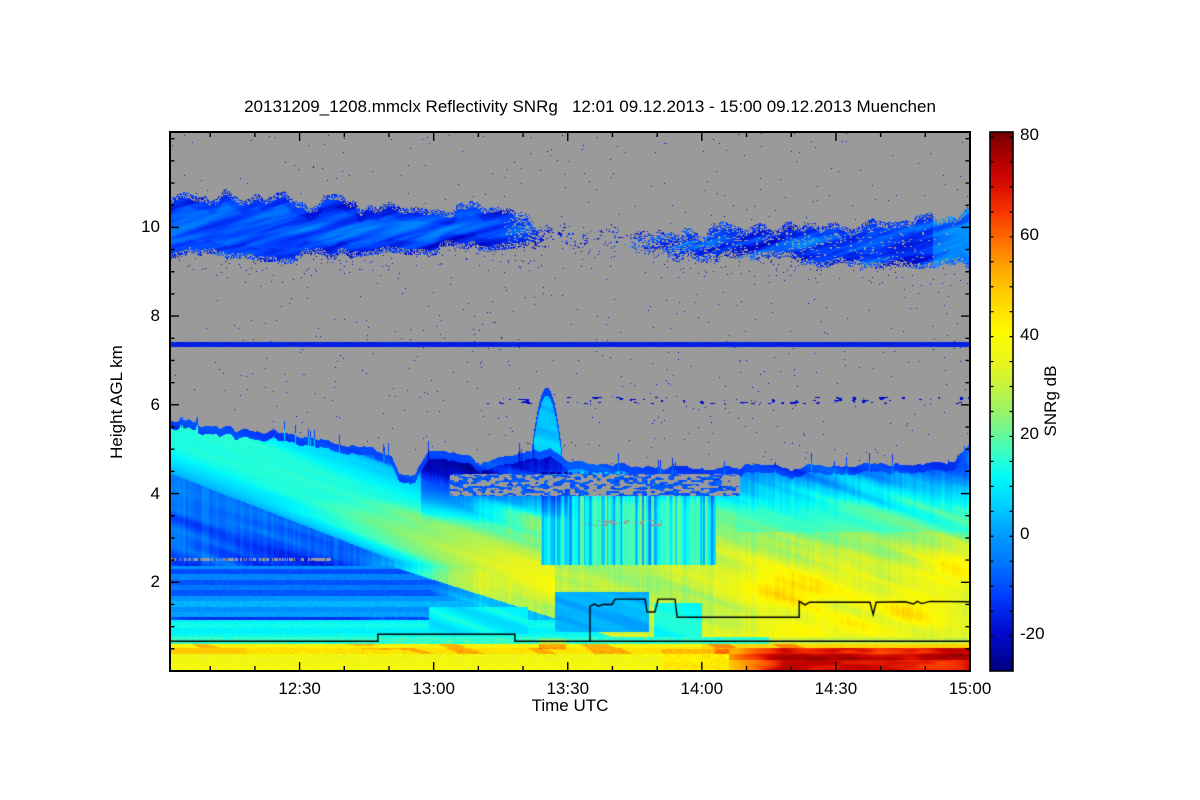 The image size is (1200, 800). I want to click on y-tick-label: 10, so click(150, 227).